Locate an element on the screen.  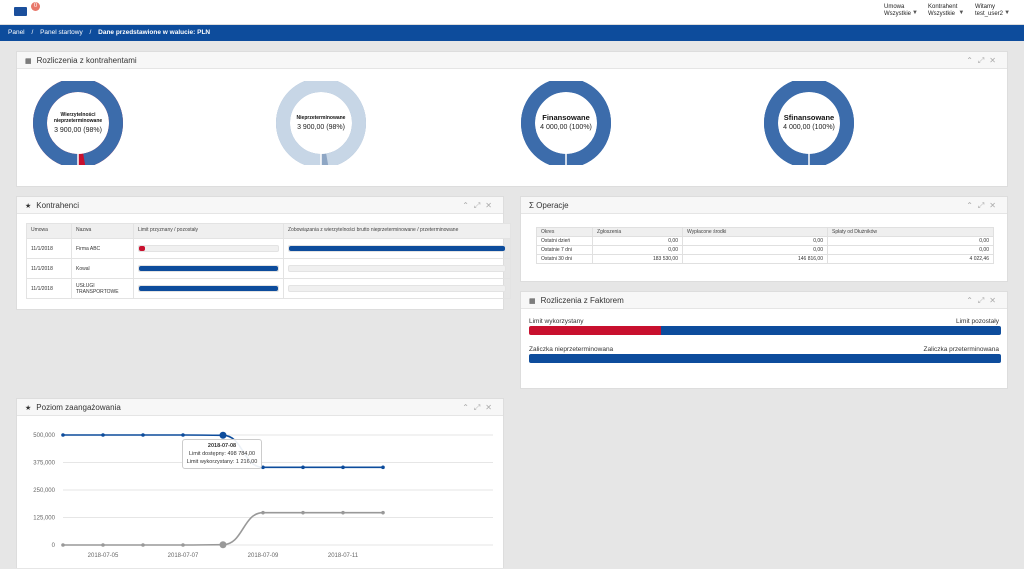
amount-cell: 183 530,00 is located at coordinates (637, 259).